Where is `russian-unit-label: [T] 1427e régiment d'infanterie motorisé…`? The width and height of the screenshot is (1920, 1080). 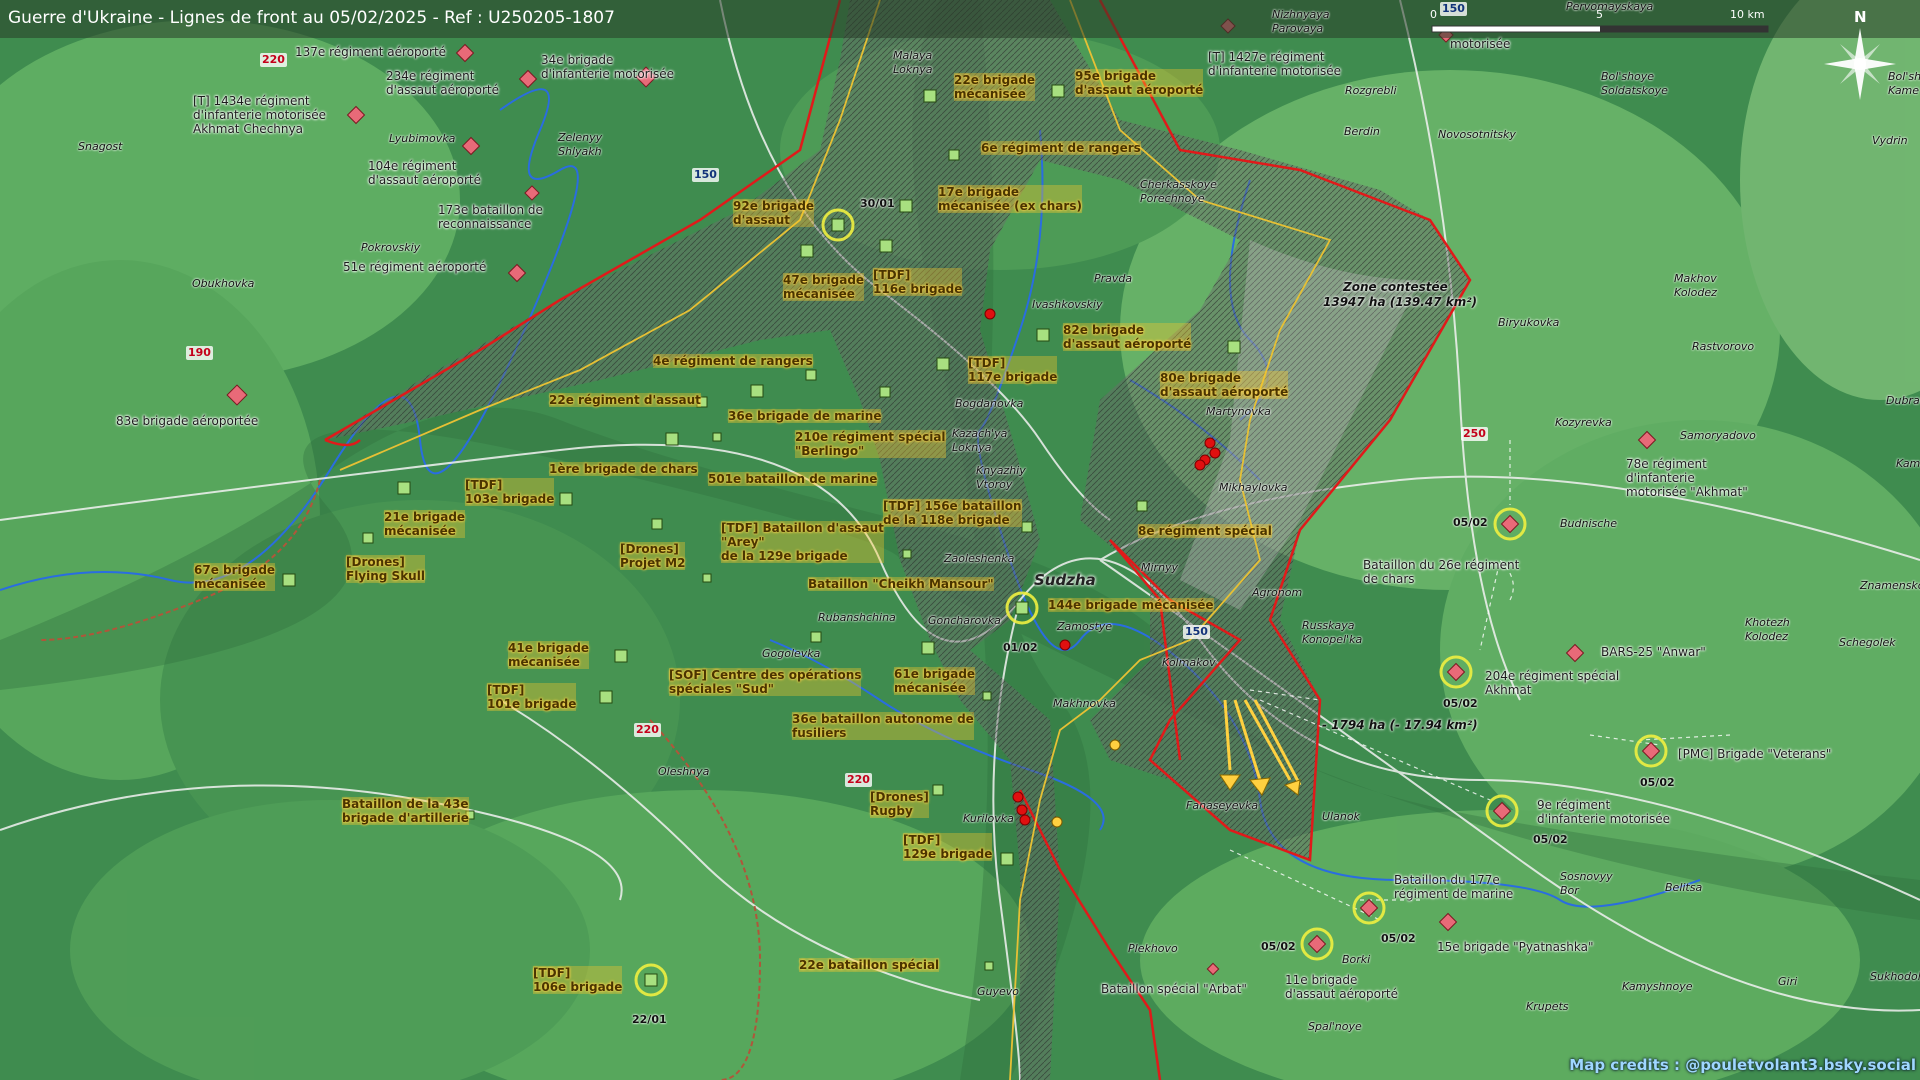
russian-unit-label: [T] 1427e régiment d'infanterie motorisé… is located at coordinates (1274, 64).